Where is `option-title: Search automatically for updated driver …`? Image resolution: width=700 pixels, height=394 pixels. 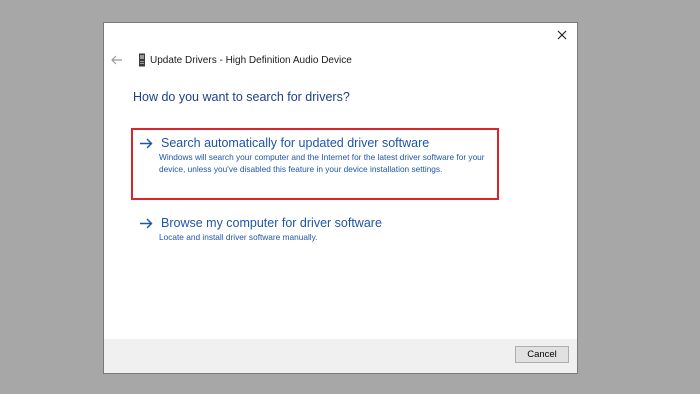 option-title: Search automatically for updated driver … is located at coordinates (295, 143).